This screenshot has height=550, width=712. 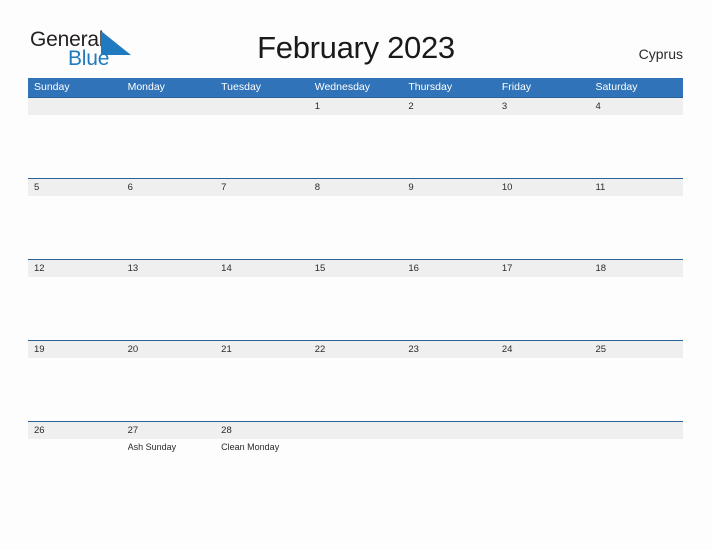 What do you see at coordinates (75, 430) in the screenshot?
I see `day-number: 26` at bounding box center [75, 430].